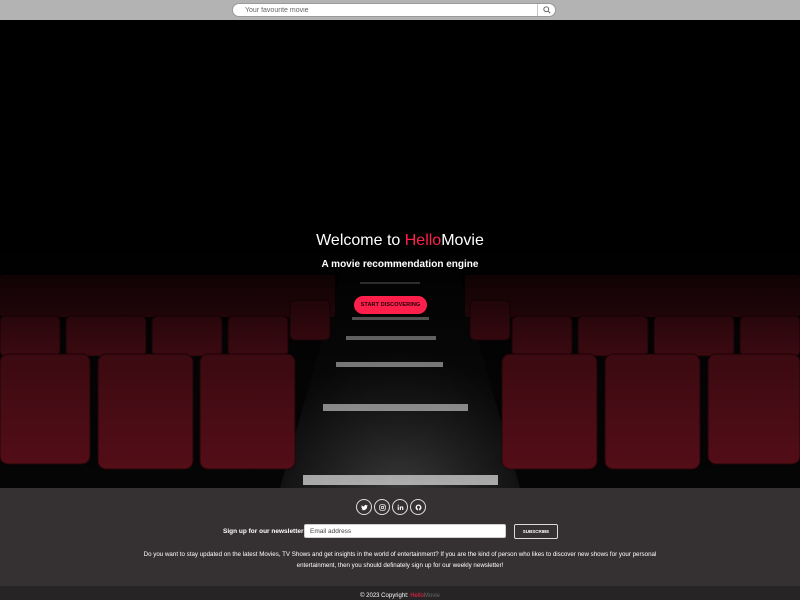 The width and height of the screenshot is (800, 600). Describe the element at coordinates (536, 531) in the screenshot. I see `subscribe-button: SUBSCRIBE` at that location.